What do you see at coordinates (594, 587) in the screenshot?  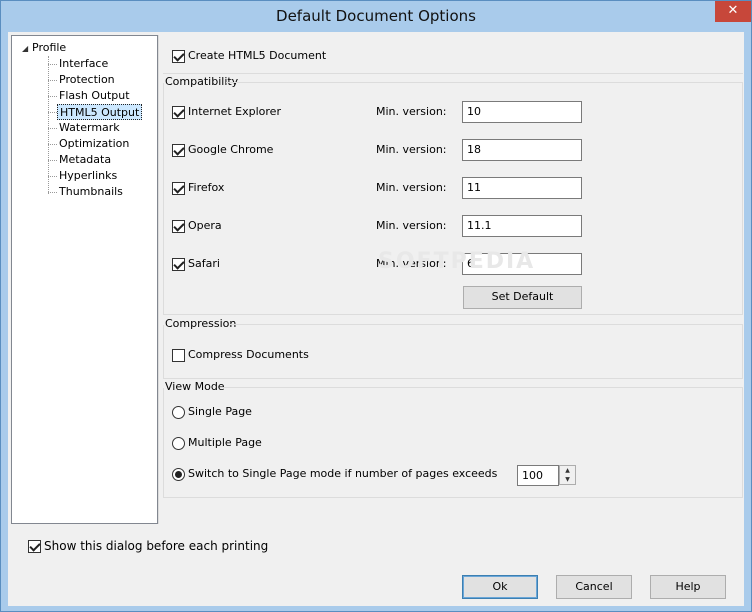 I see `cancel-button: Cancel` at bounding box center [594, 587].